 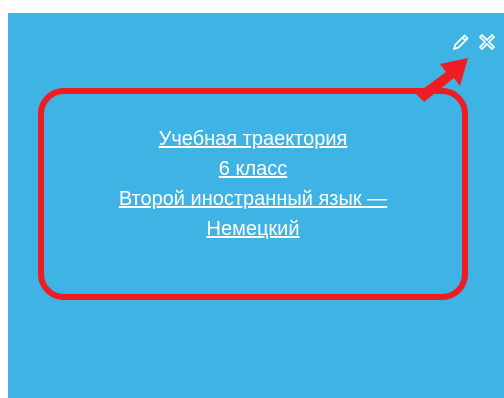 I want to click on close-icon, so click(x=487, y=42).